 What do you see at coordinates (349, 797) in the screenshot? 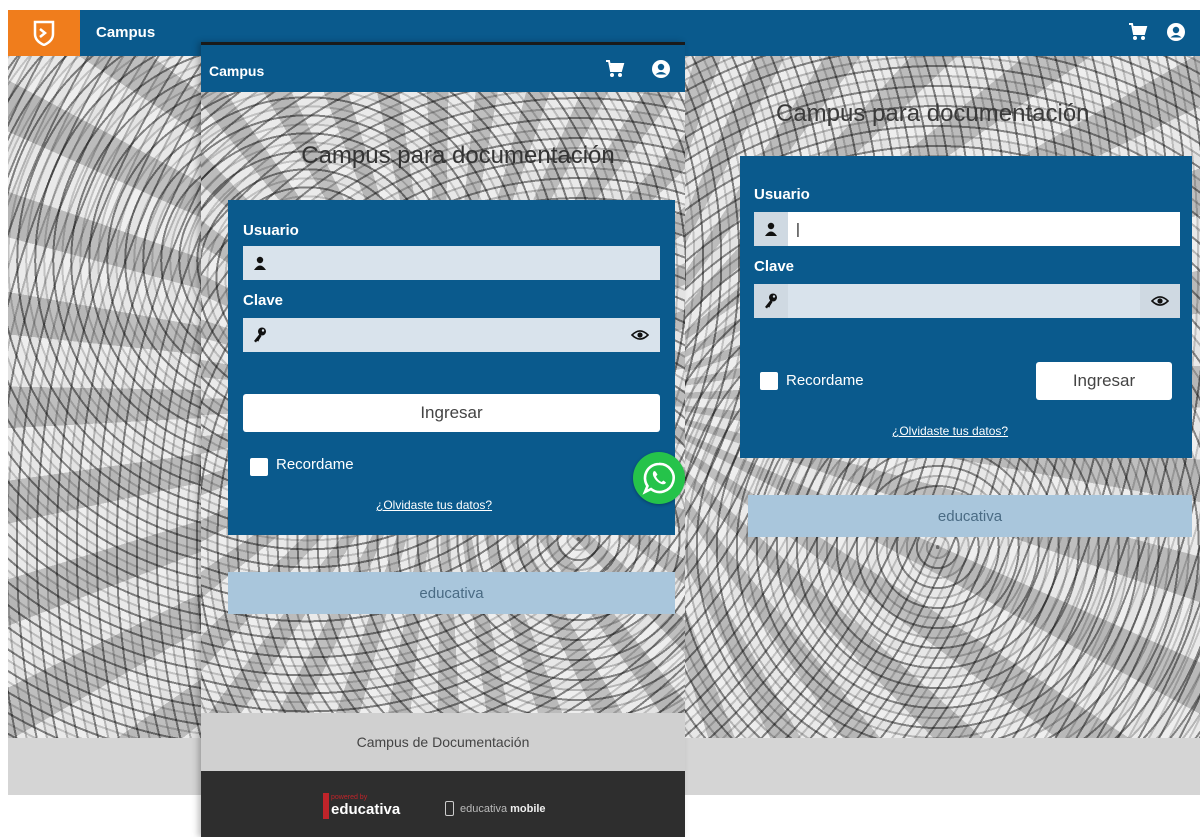
I see `powered-by-text: powered by` at bounding box center [349, 797].